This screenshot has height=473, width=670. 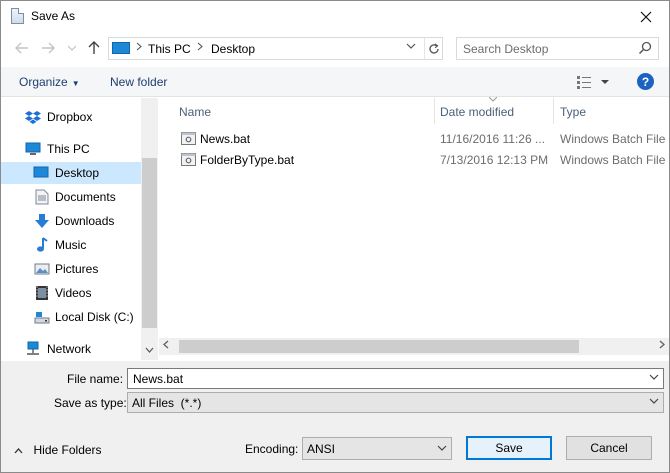 I want to click on close-icon, so click(x=646, y=16).